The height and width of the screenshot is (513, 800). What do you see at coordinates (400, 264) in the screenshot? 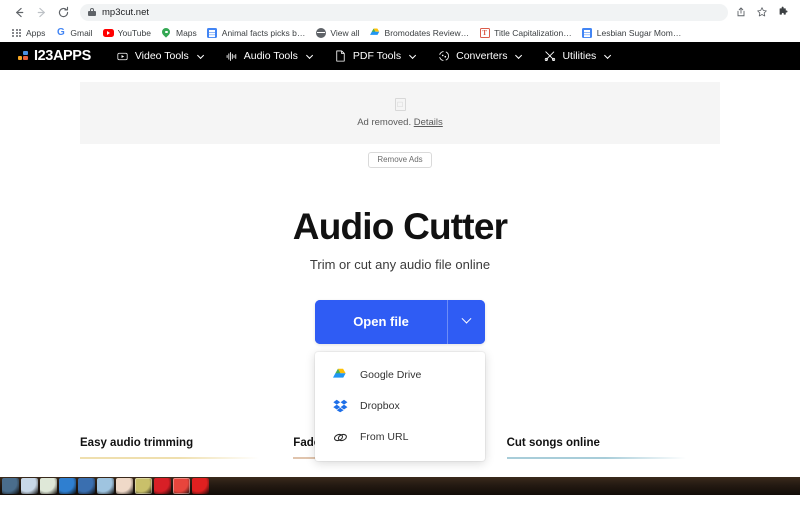
I see `page-subtitle: Trim or cut any audio file online` at bounding box center [400, 264].